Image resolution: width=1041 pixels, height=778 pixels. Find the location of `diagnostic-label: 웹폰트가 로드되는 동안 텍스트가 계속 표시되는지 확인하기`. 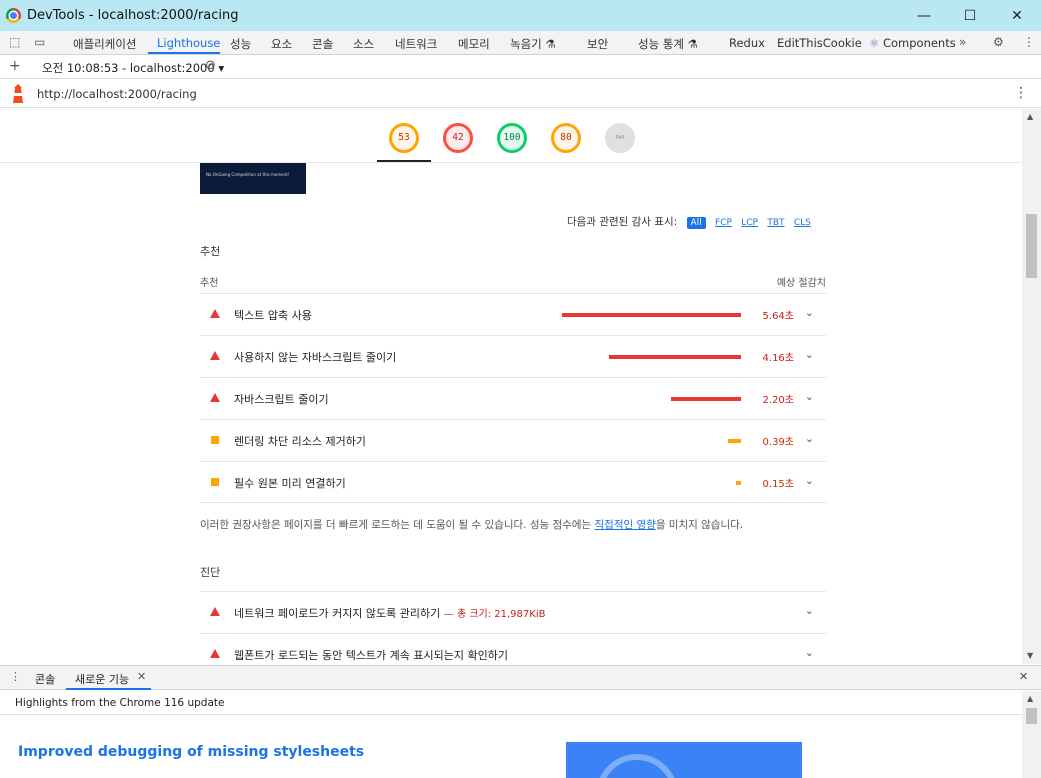

diagnostic-label: 웹폰트가 로드되는 동안 텍스트가 계속 표시되는지 확인하기 is located at coordinates (371, 655).